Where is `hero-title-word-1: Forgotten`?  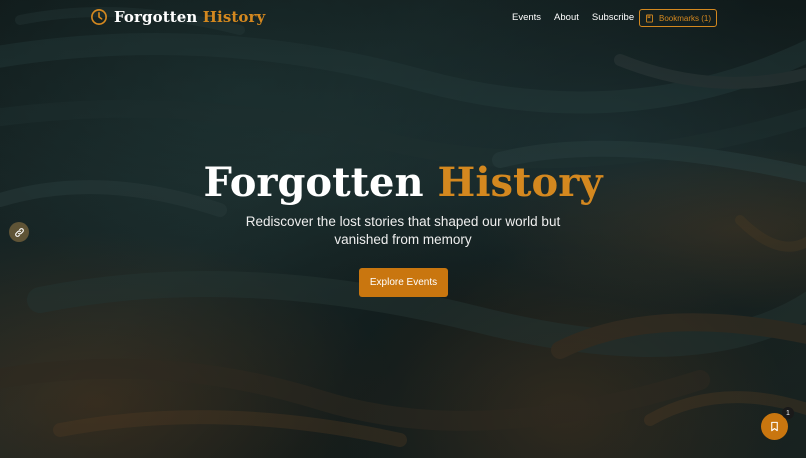
hero-title-word-1: Forgotten is located at coordinates (313, 182).